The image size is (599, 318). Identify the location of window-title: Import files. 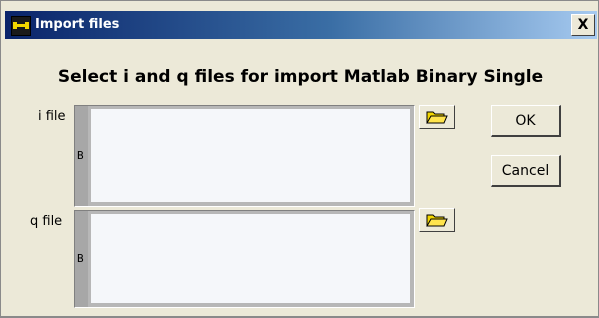
(77, 24).